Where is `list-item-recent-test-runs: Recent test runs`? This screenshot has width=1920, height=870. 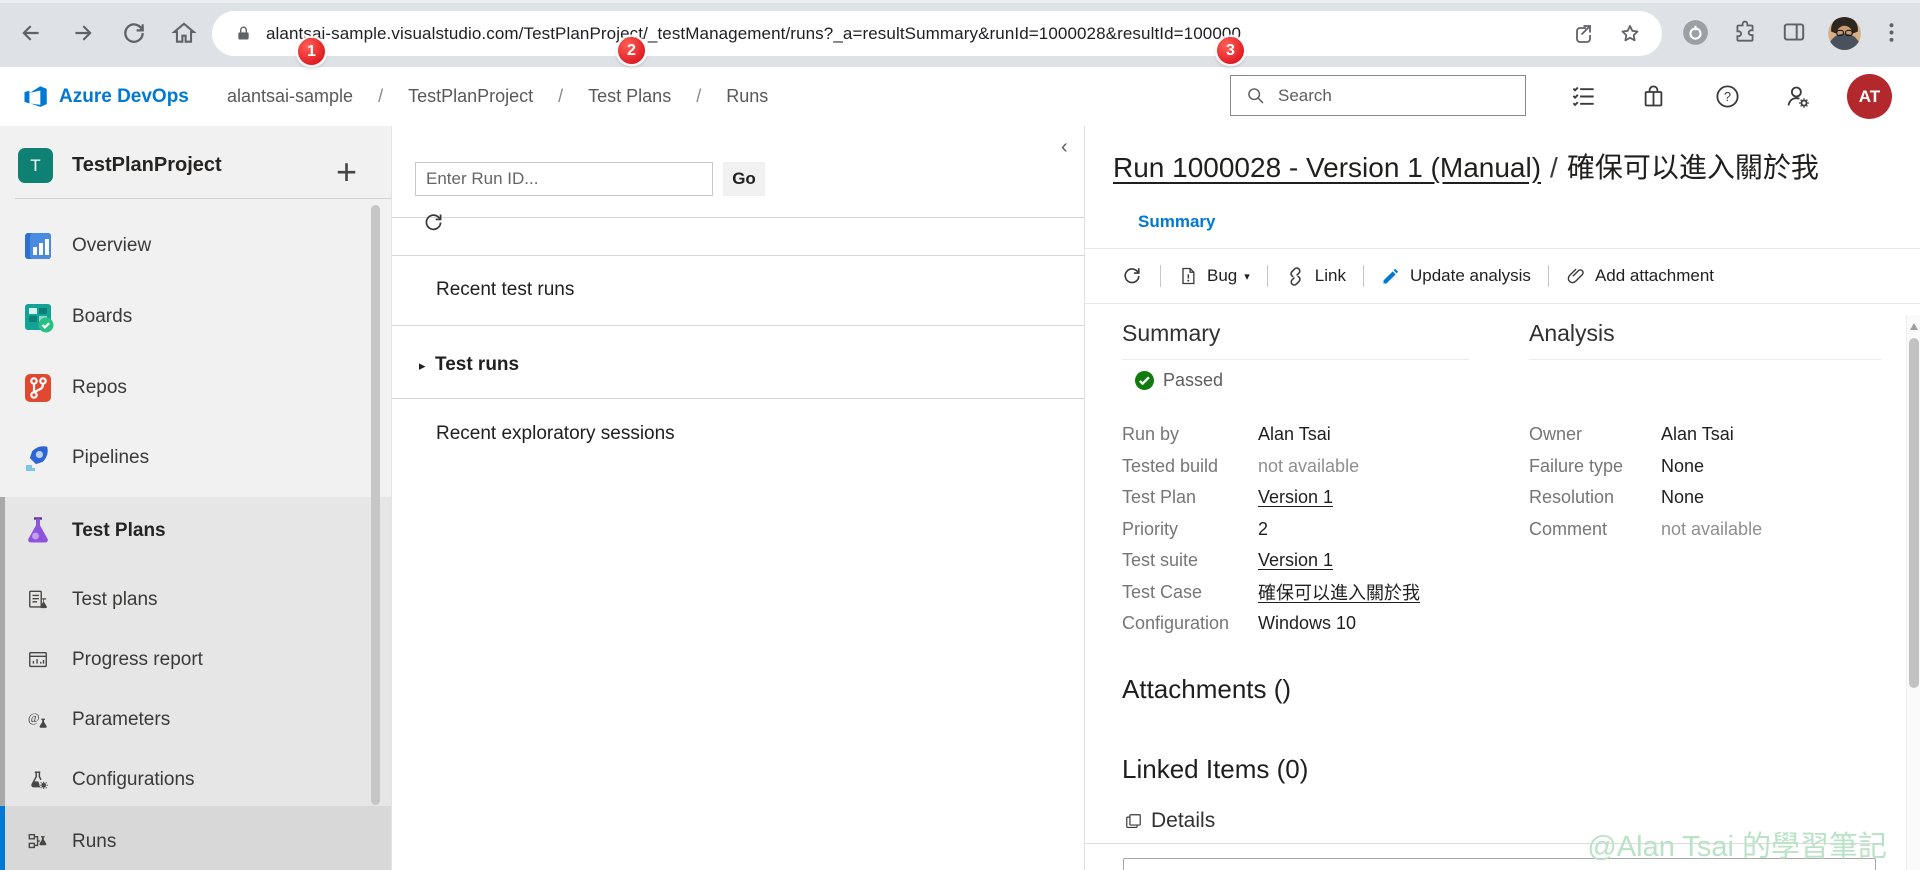 list-item-recent-test-runs: Recent test runs is located at coordinates (505, 290).